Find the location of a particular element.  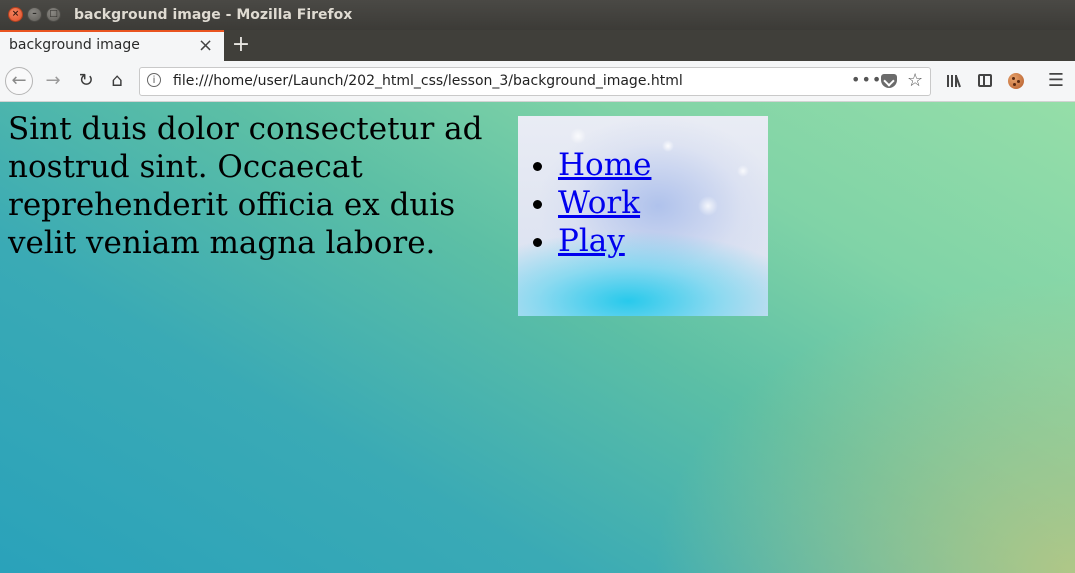

forward-button: → is located at coordinates (53, 81).